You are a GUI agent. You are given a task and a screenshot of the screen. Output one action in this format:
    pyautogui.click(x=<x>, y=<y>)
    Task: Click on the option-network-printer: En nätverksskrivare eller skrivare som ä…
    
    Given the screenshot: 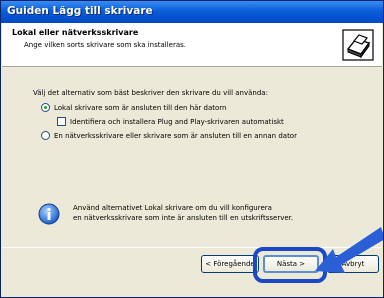 What is the action you would take?
    pyautogui.click(x=169, y=135)
    